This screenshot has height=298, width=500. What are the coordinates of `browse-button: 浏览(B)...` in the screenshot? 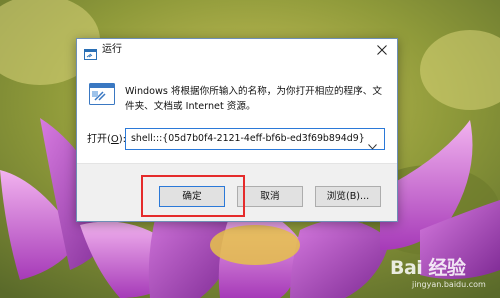 It's located at (348, 196).